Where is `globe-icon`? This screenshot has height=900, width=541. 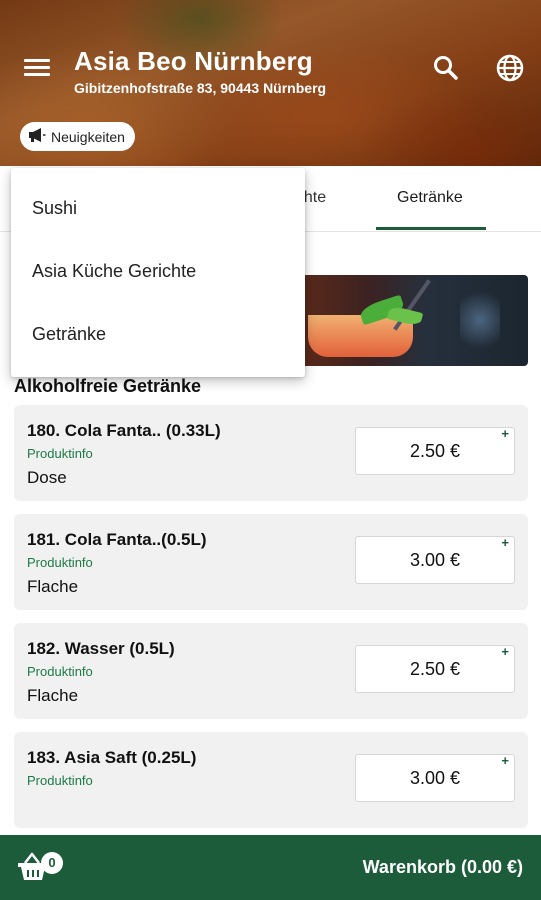 globe-icon is located at coordinates (510, 68).